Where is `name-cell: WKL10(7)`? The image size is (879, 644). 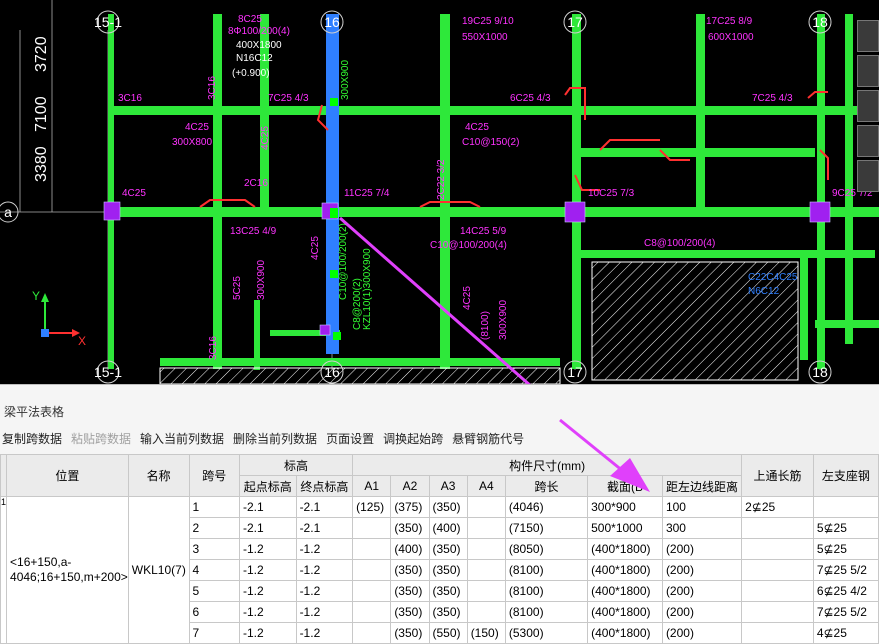
name-cell: WKL10(7) is located at coordinates (158, 570).